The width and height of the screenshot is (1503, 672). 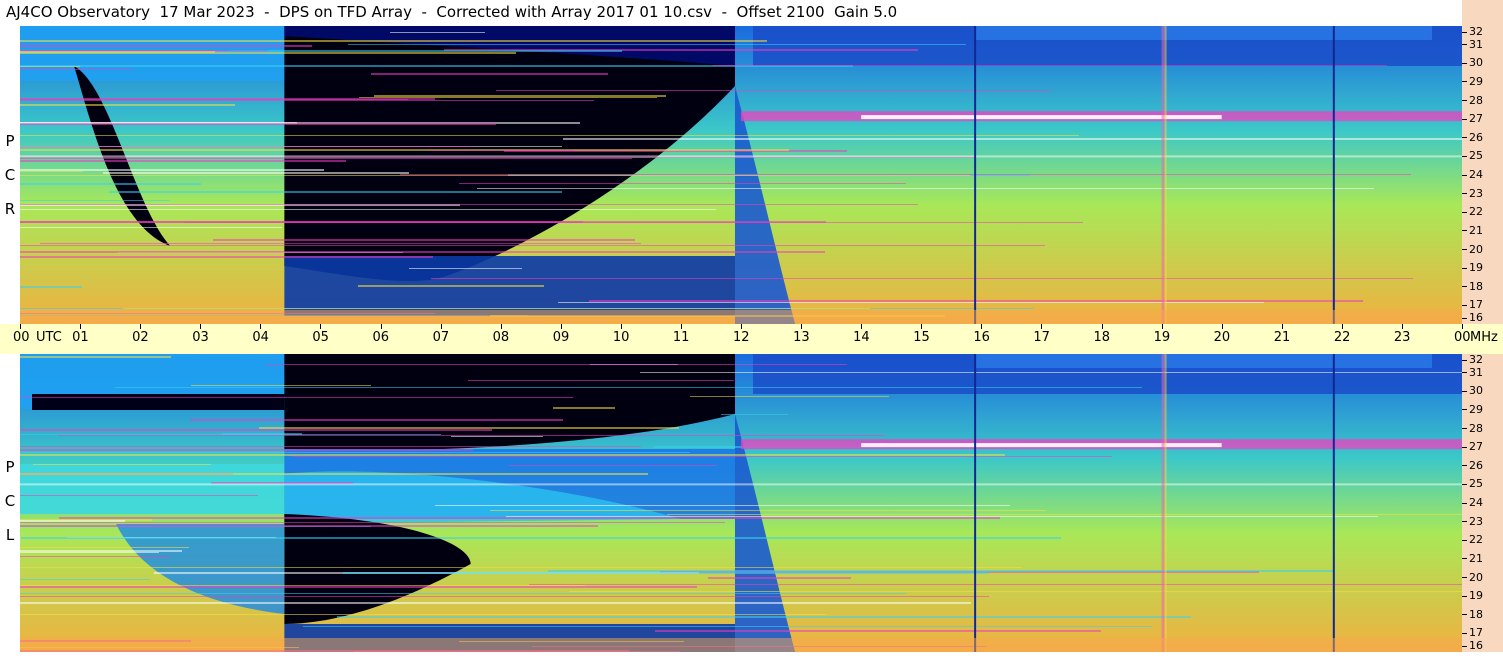 What do you see at coordinates (751, 662) in the screenshot?
I see `bottom-strip` at bounding box center [751, 662].